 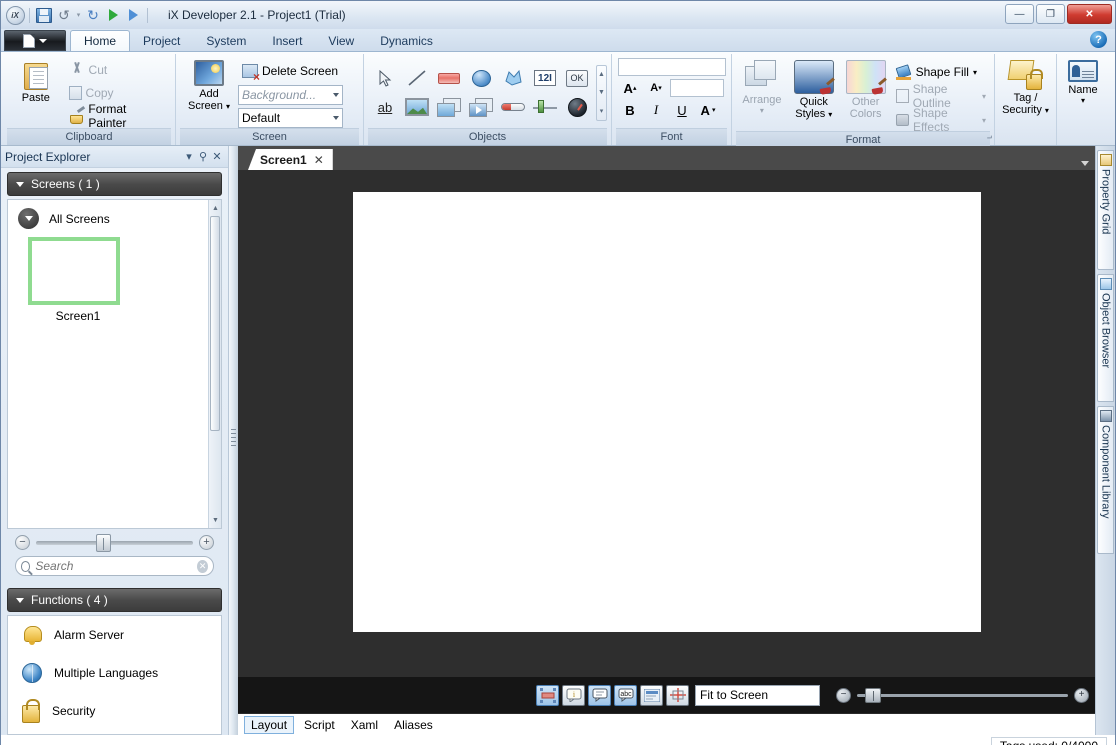 What do you see at coordinates (1025, 88) in the screenshot?
I see `tag-security-button: Tag / Security ▾` at bounding box center [1025, 88].